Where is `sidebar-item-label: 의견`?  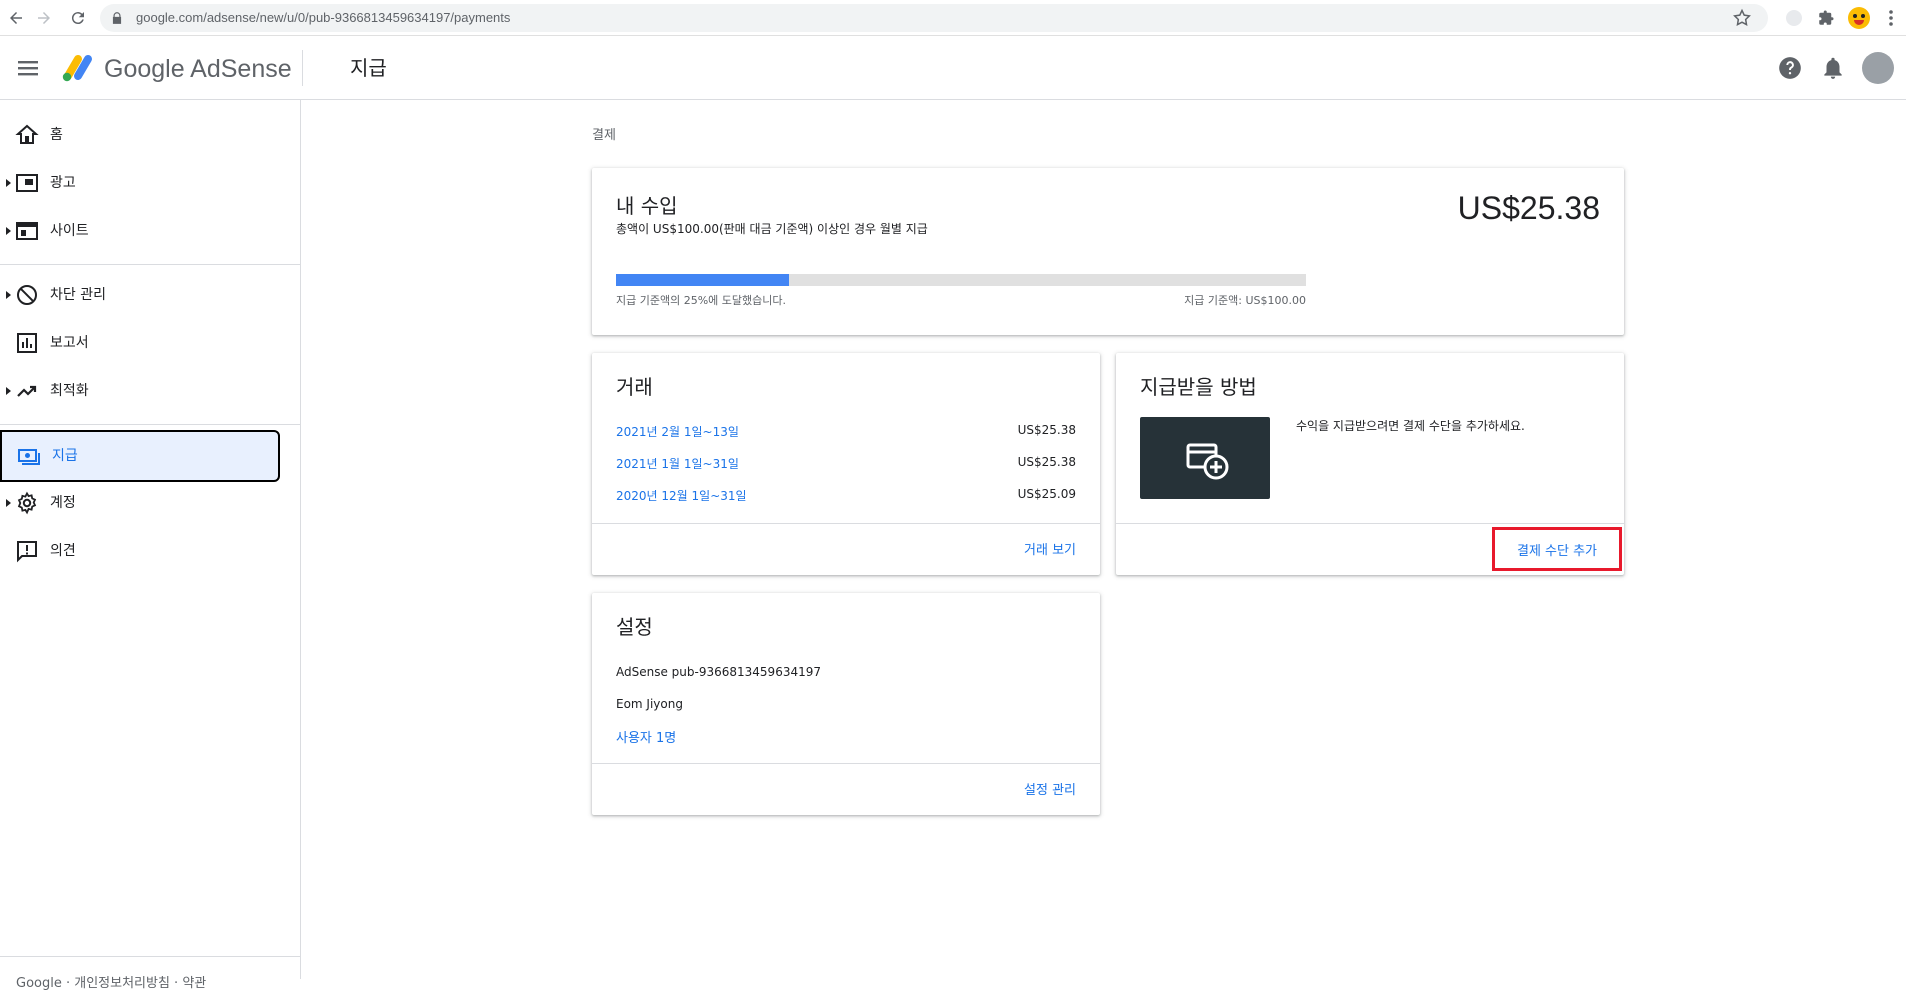
sidebar-item-label: 의견 is located at coordinates (63, 551).